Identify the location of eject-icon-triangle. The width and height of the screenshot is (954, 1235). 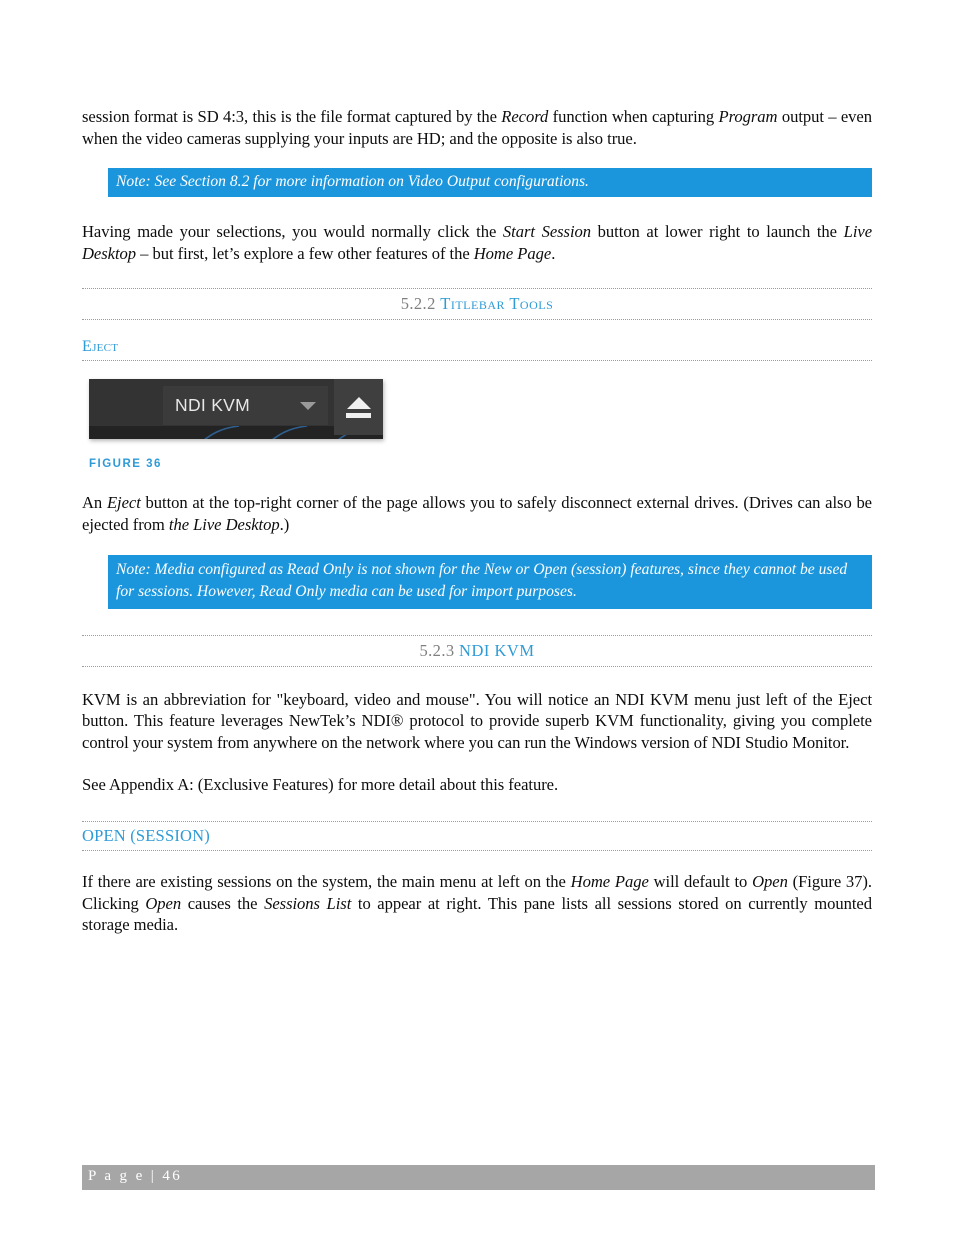
(358, 402).